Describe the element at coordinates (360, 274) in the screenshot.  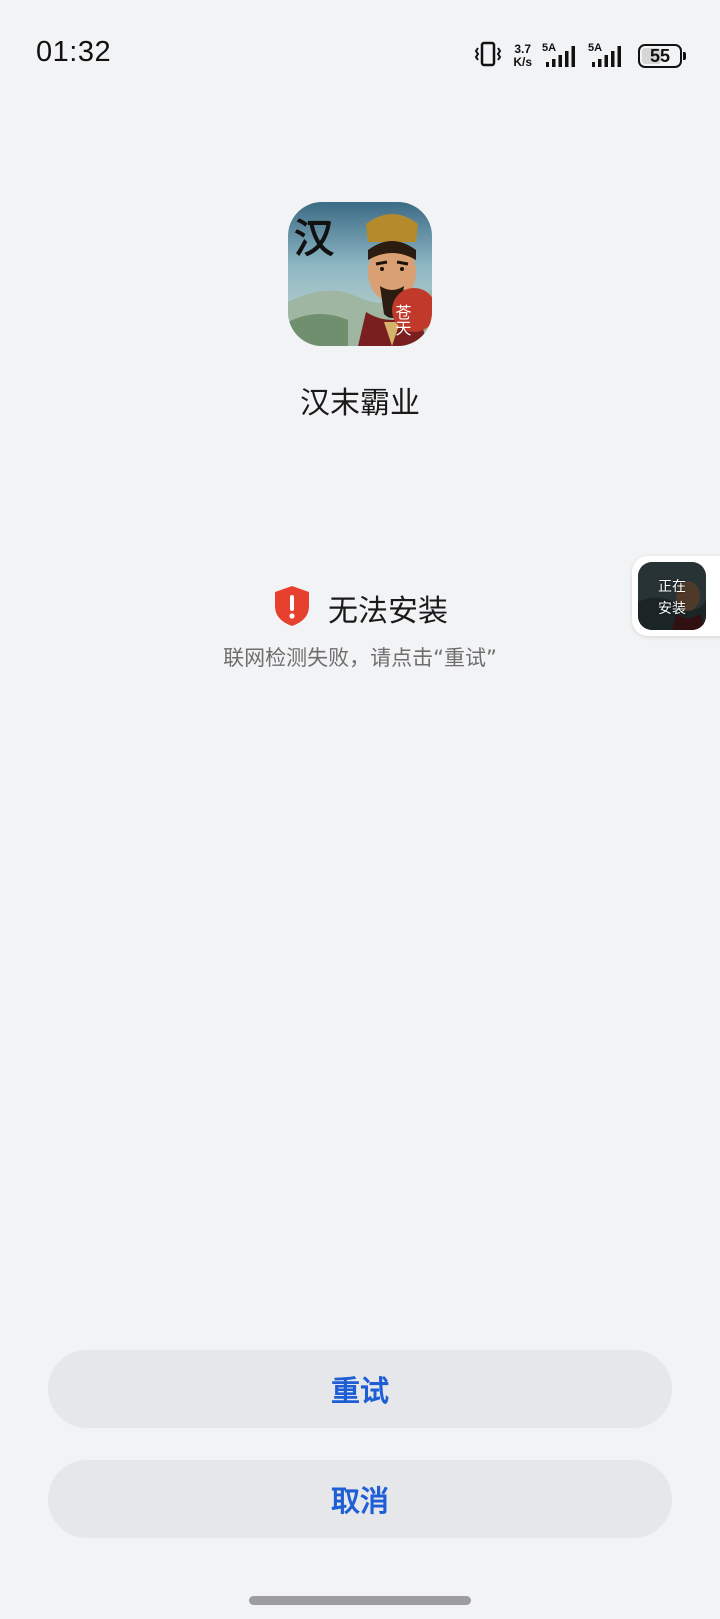
I see `app-icon: 汉 苍天` at that location.